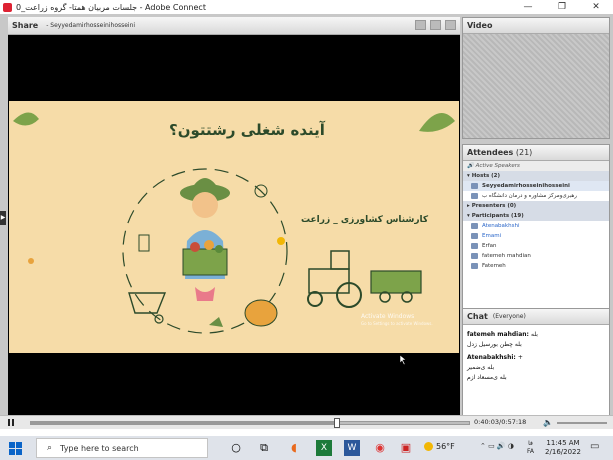 Image resolution: width=613 pixels, height=460 pixels. What do you see at coordinates (91, 25) in the screenshot?
I see `presenter-name: - Seyyedamirhosseinihosseini` at bounding box center [91, 25].